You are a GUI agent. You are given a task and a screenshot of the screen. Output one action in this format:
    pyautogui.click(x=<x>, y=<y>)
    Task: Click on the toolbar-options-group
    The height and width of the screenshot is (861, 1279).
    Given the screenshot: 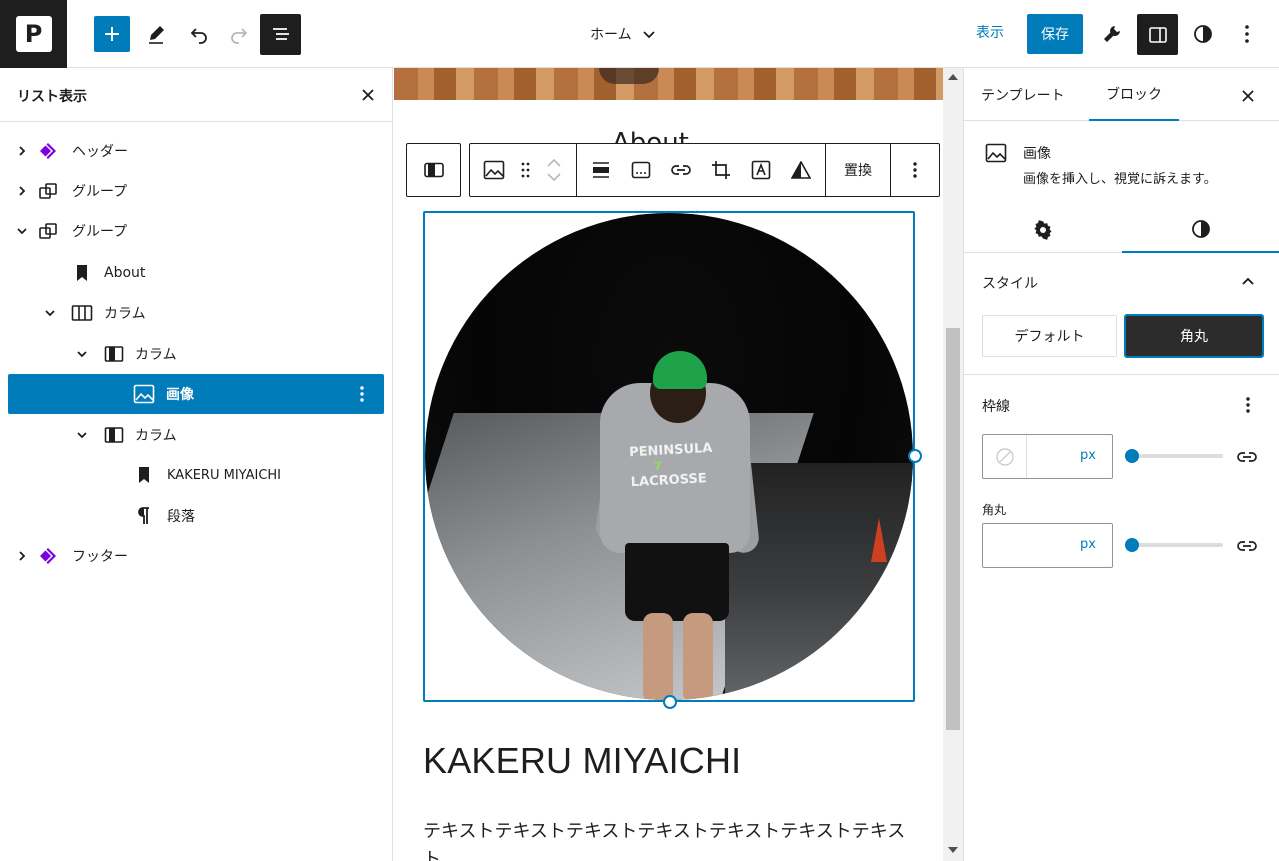 What is the action you would take?
    pyautogui.click(x=915, y=170)
    